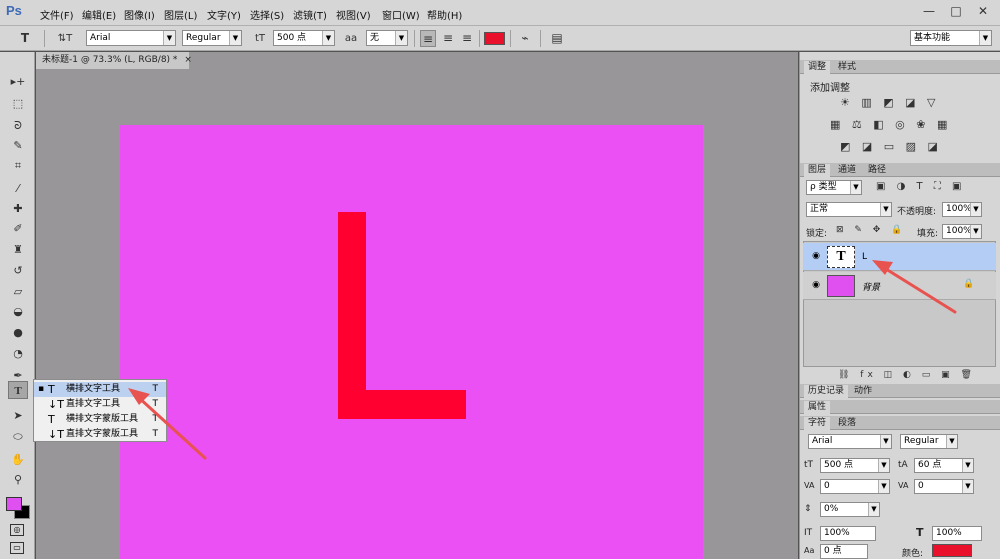 This screenshot has width=1000, height=559. What do you see at coordinates (944, 465) in the screenshot?
I see `char-leading-field: 60 点 ▼` at bounding box center [944, 465].